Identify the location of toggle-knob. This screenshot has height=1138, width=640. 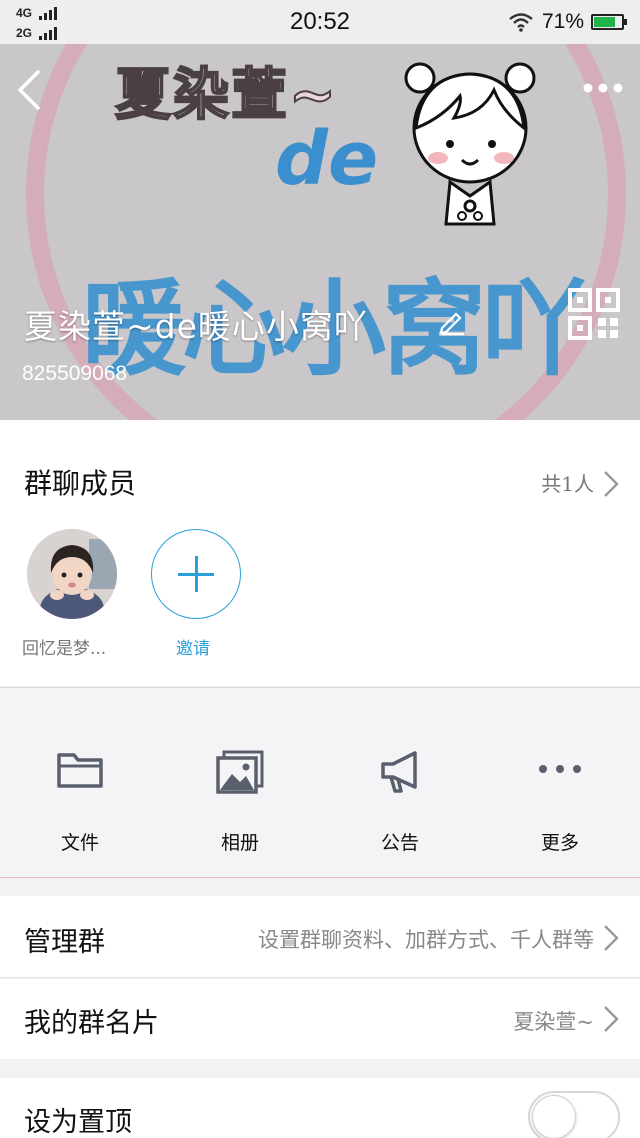
(554, 1116).